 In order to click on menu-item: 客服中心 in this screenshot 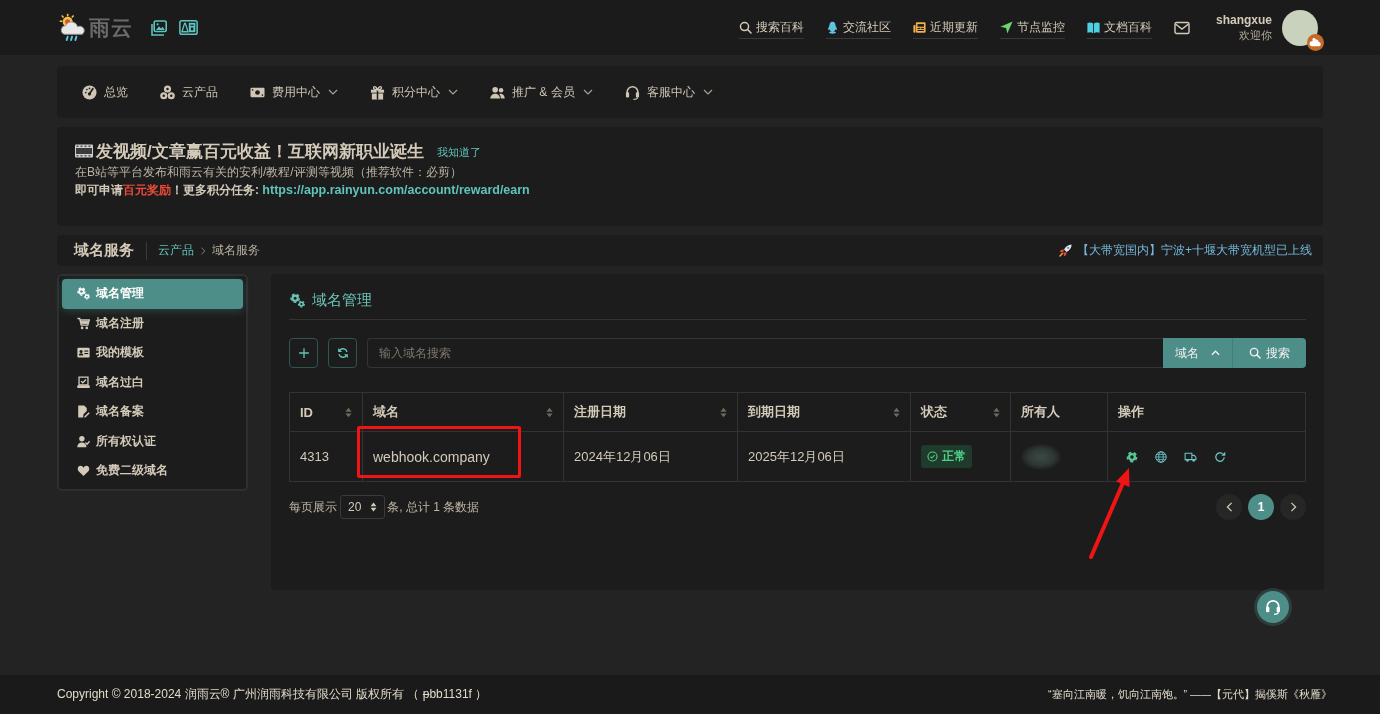, I will do `click(668, 92)`.